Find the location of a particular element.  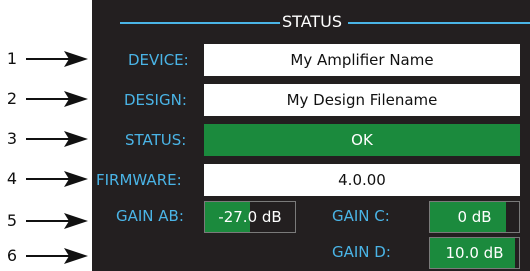

gain-c-meter: 0 dB is located at coordinates (474, 217).